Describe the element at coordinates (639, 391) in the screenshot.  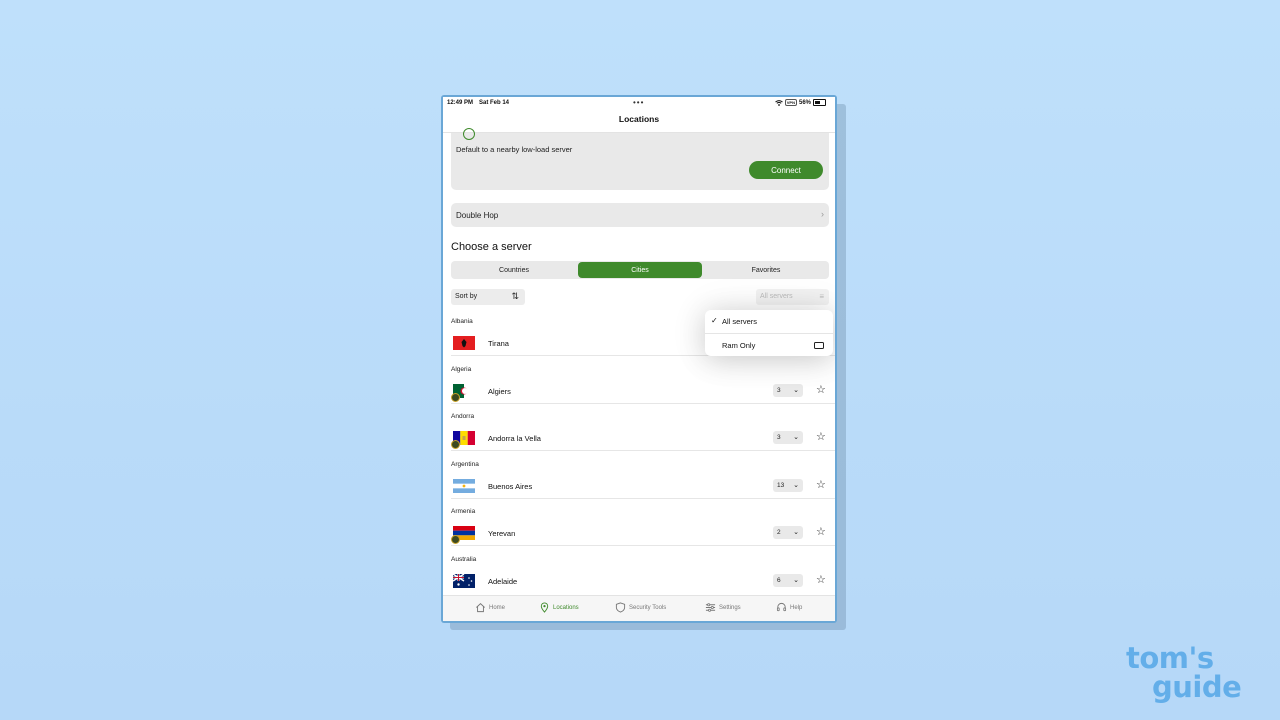
I see `location-row: Algiers 3 ⌄ ☆` at that location.